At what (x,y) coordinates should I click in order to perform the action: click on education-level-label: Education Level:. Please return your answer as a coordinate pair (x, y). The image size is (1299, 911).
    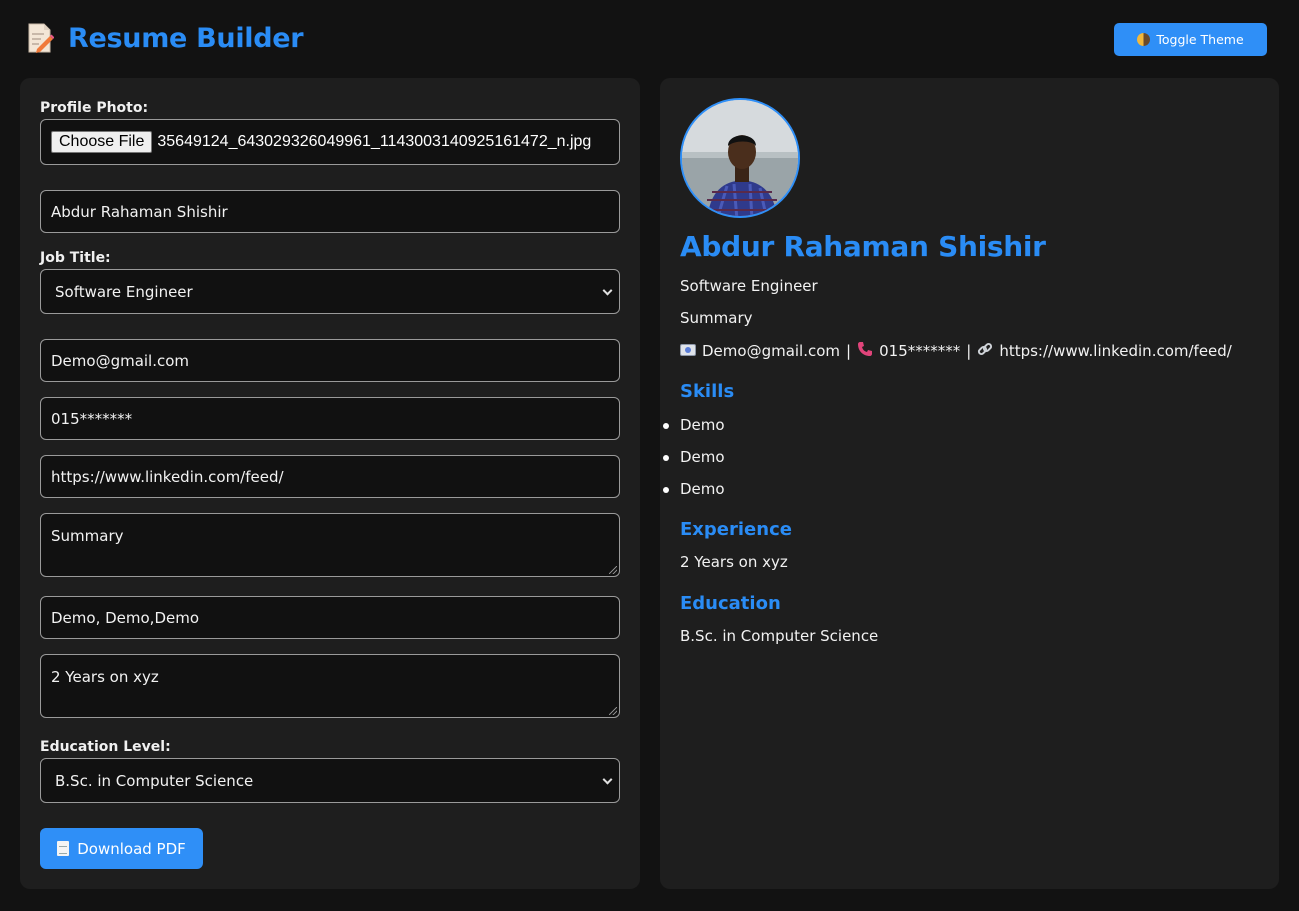
    Looking at the image, I should click on (105, 747).